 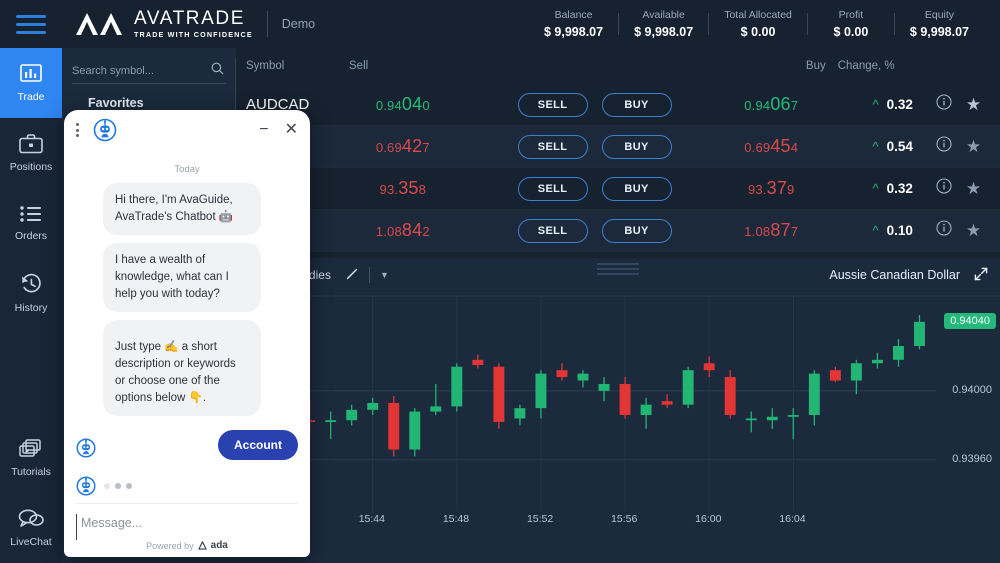 What do you see at coordinates (202, 545) in the screenshot?
I see `ada-logo-icon` at bounding box center [202, 545].